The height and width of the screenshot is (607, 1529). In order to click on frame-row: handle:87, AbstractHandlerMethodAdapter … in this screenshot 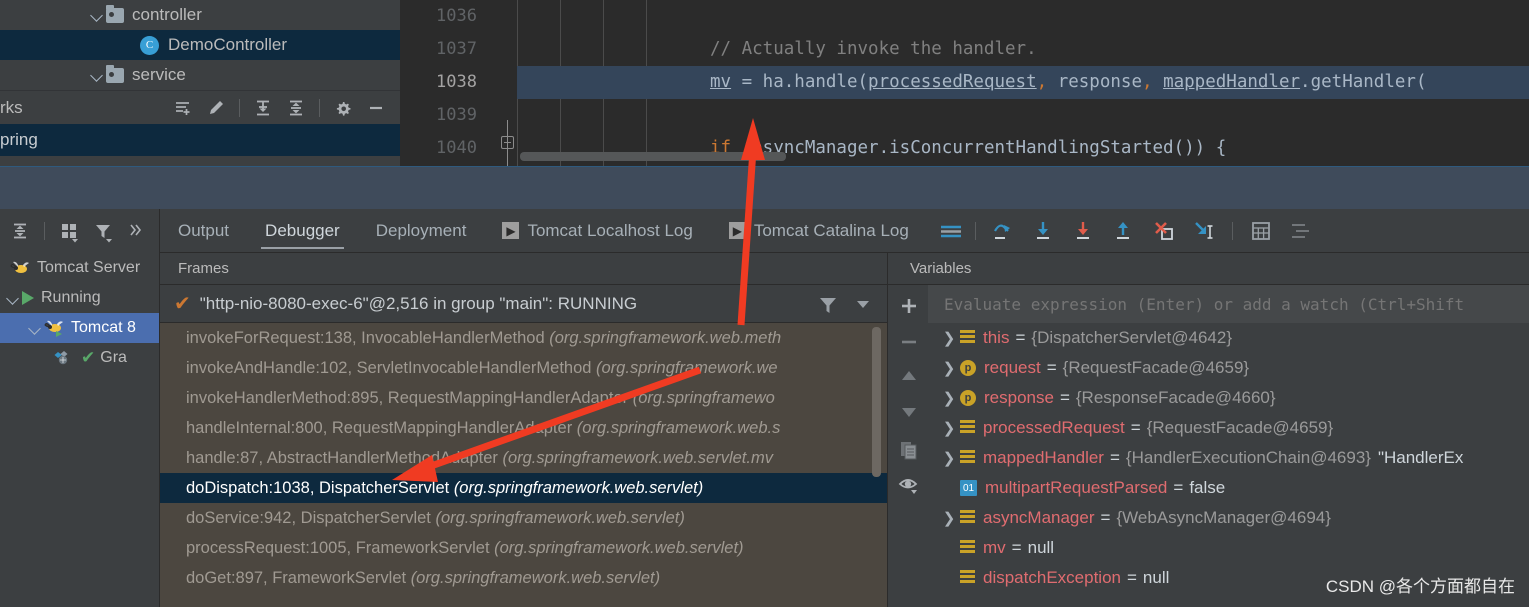, I will do `click(523, 458)`.